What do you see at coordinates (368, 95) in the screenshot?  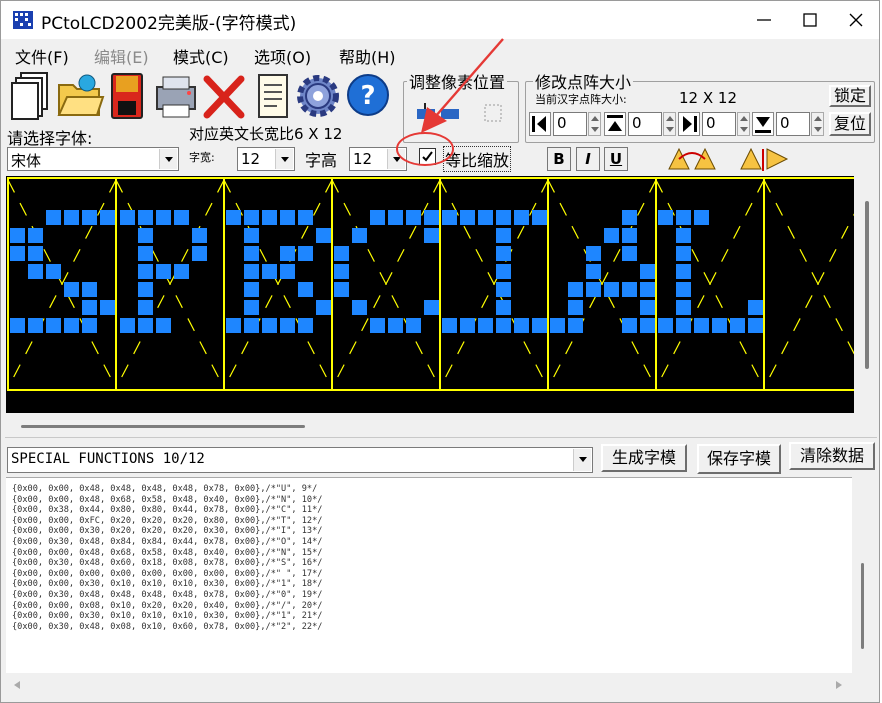 I see `help-icon: ?` at bounding box center [368, 95].